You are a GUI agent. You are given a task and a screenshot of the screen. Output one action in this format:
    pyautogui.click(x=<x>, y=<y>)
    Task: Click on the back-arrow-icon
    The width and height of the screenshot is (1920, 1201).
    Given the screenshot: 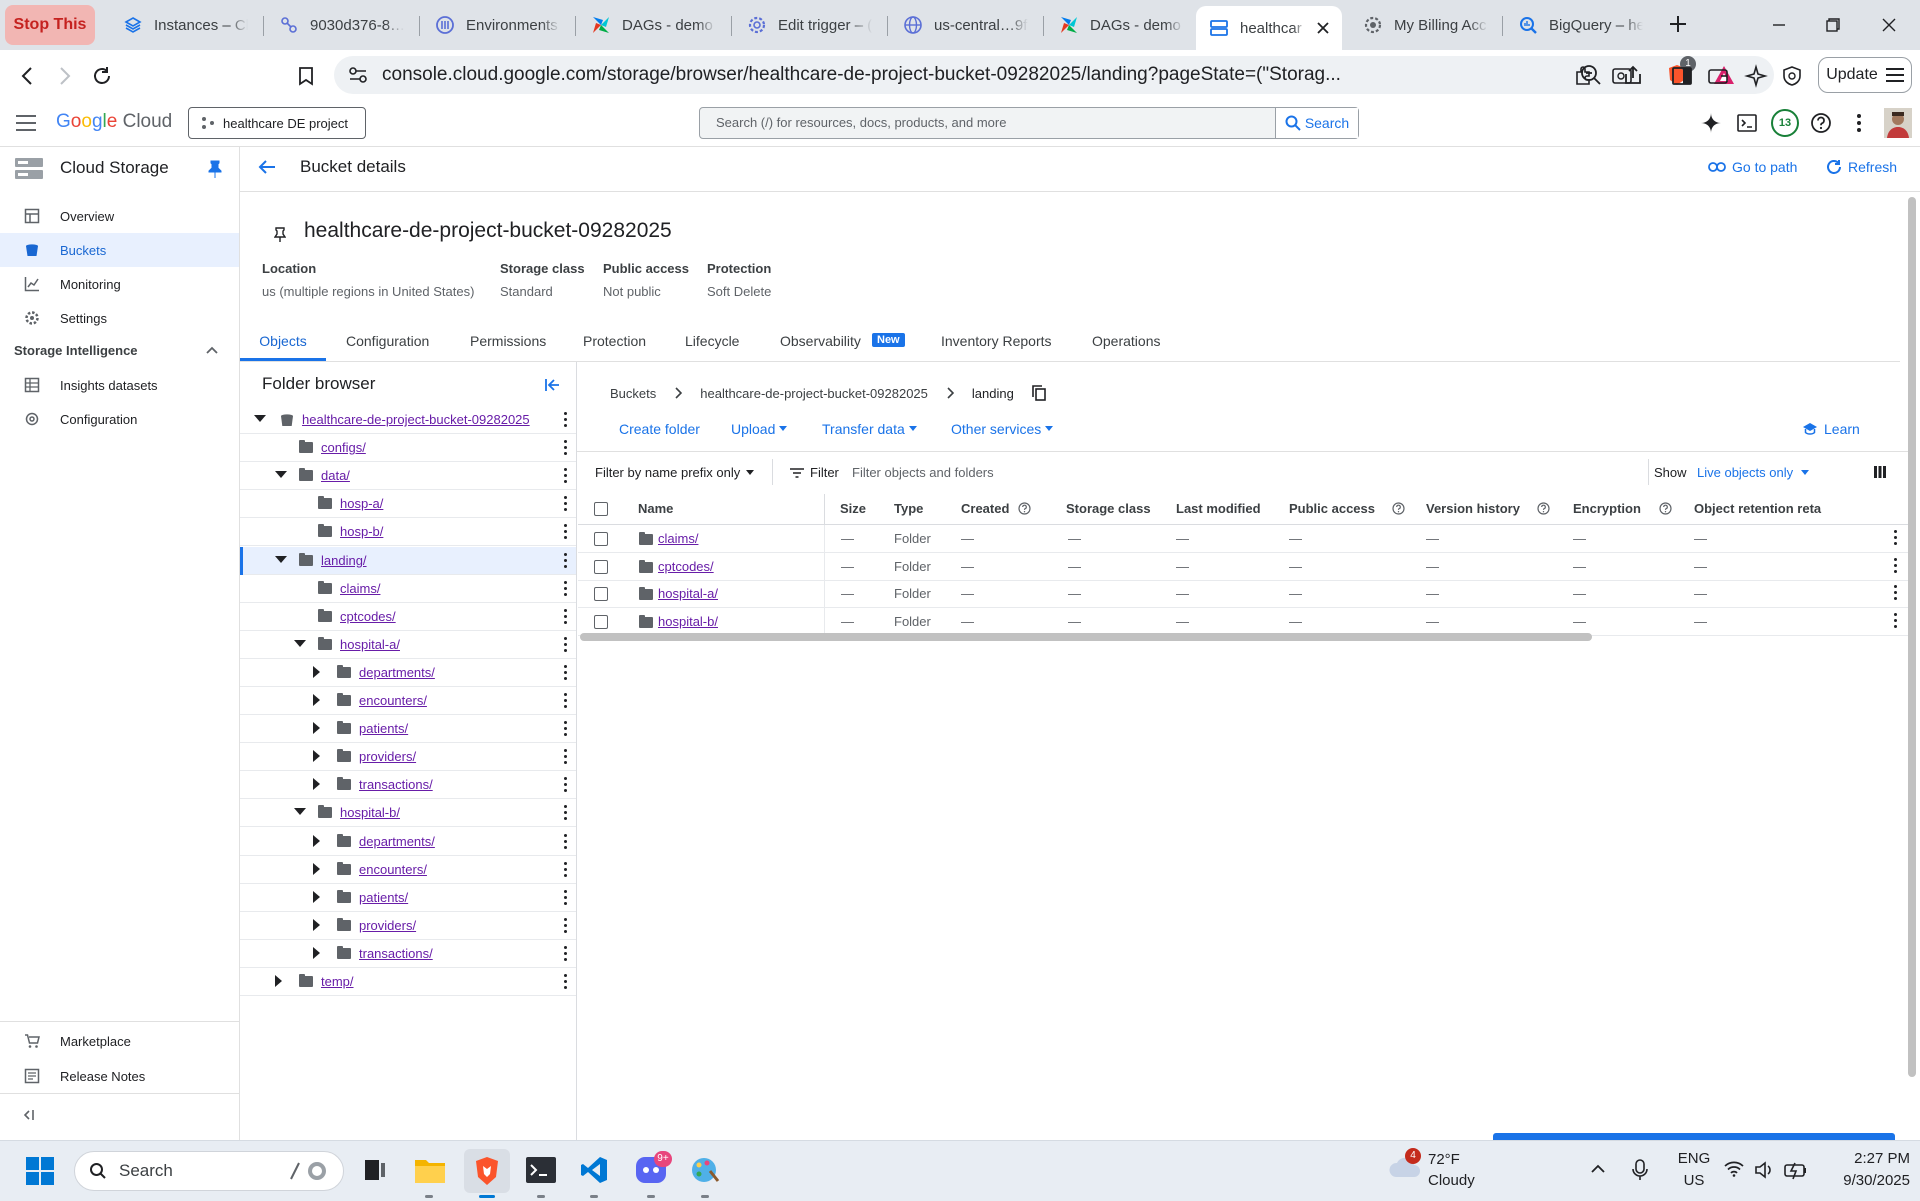 What is the action you would take?
    pyautogui.click(x=267, y=167)
    